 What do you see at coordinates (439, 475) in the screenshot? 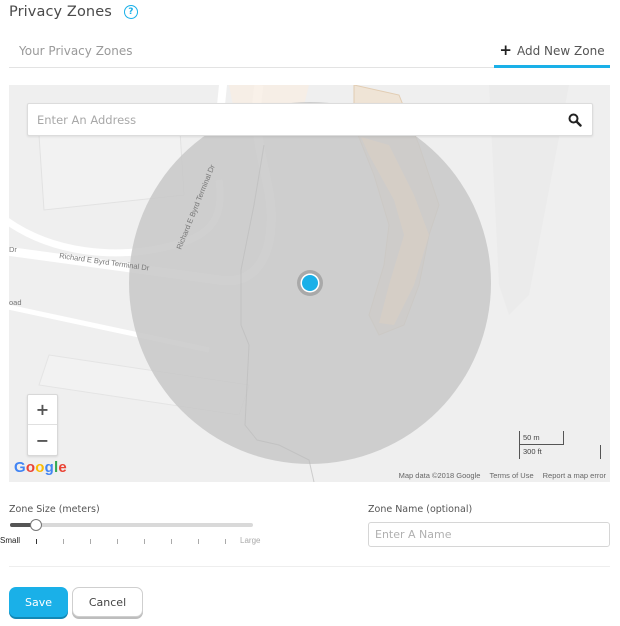
I see `map-data-credit: Map data ©2018 Google` at bounding box center [439, 475].